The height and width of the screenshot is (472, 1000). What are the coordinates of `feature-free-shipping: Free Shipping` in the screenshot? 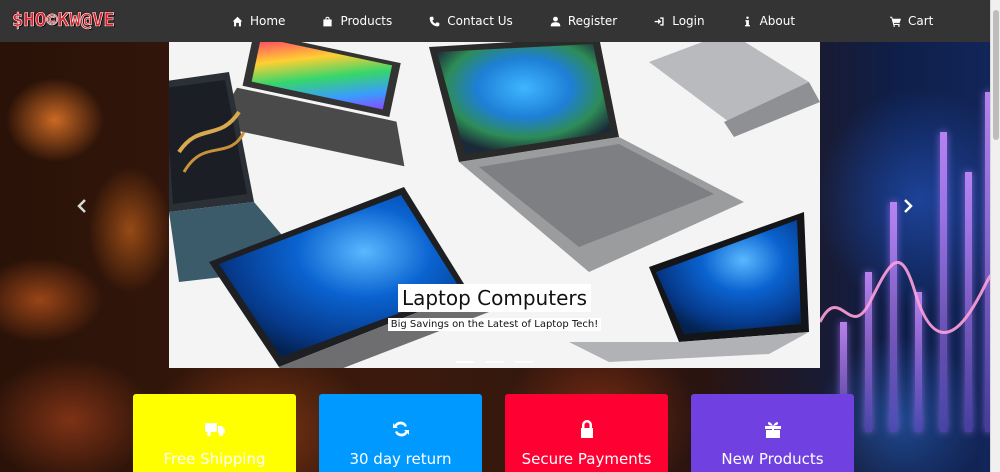 It's located at (214, 433).